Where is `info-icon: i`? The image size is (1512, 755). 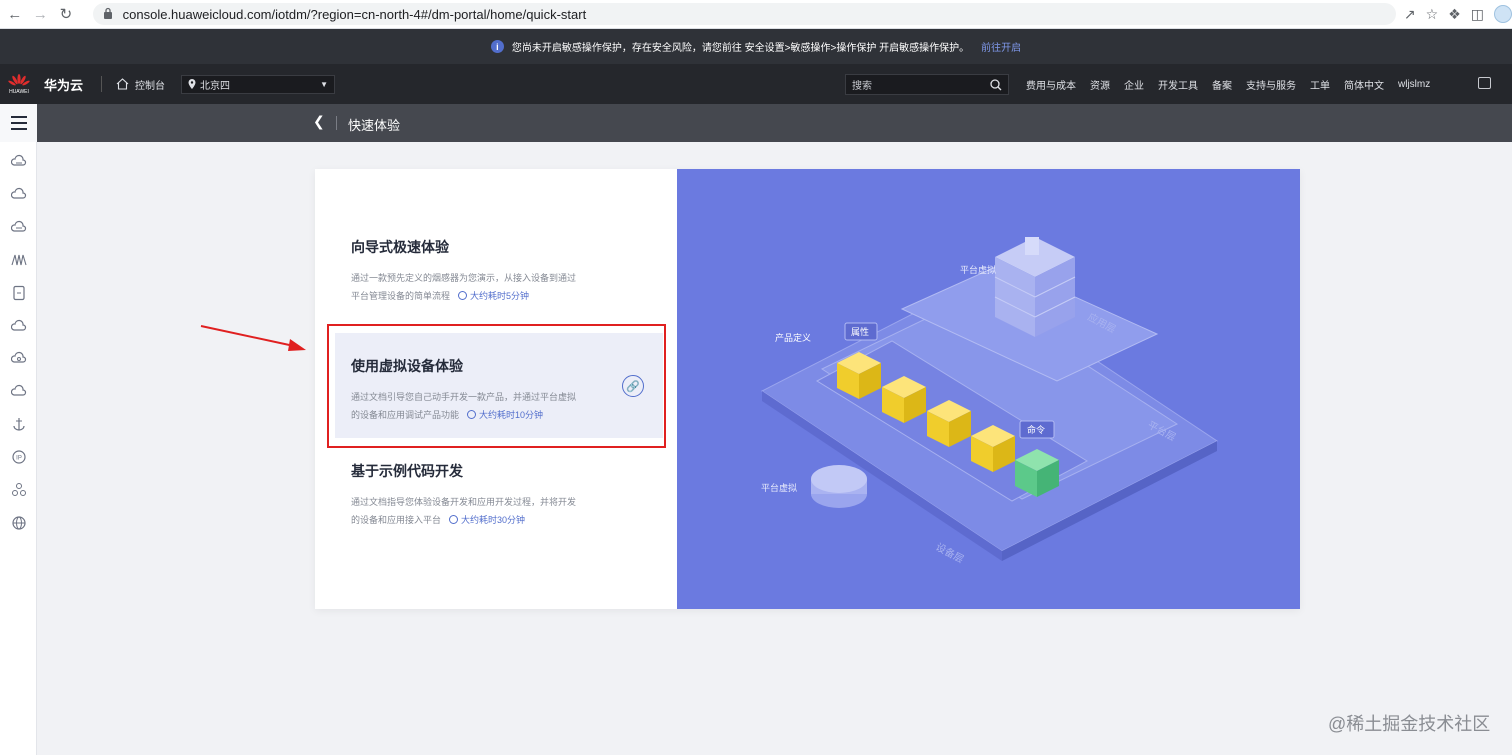
info-icon: i is located at coordinates (497, 46).